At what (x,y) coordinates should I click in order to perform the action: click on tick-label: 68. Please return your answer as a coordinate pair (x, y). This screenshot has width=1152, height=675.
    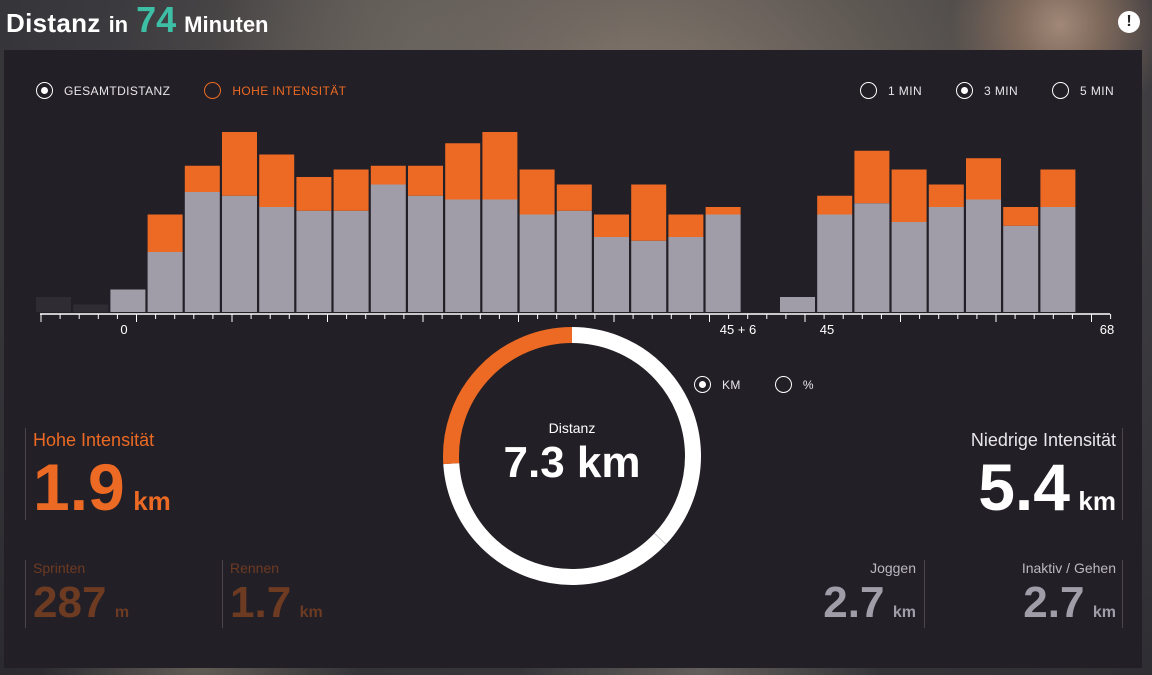
    Looking at the image, I should click on (1107, 329).